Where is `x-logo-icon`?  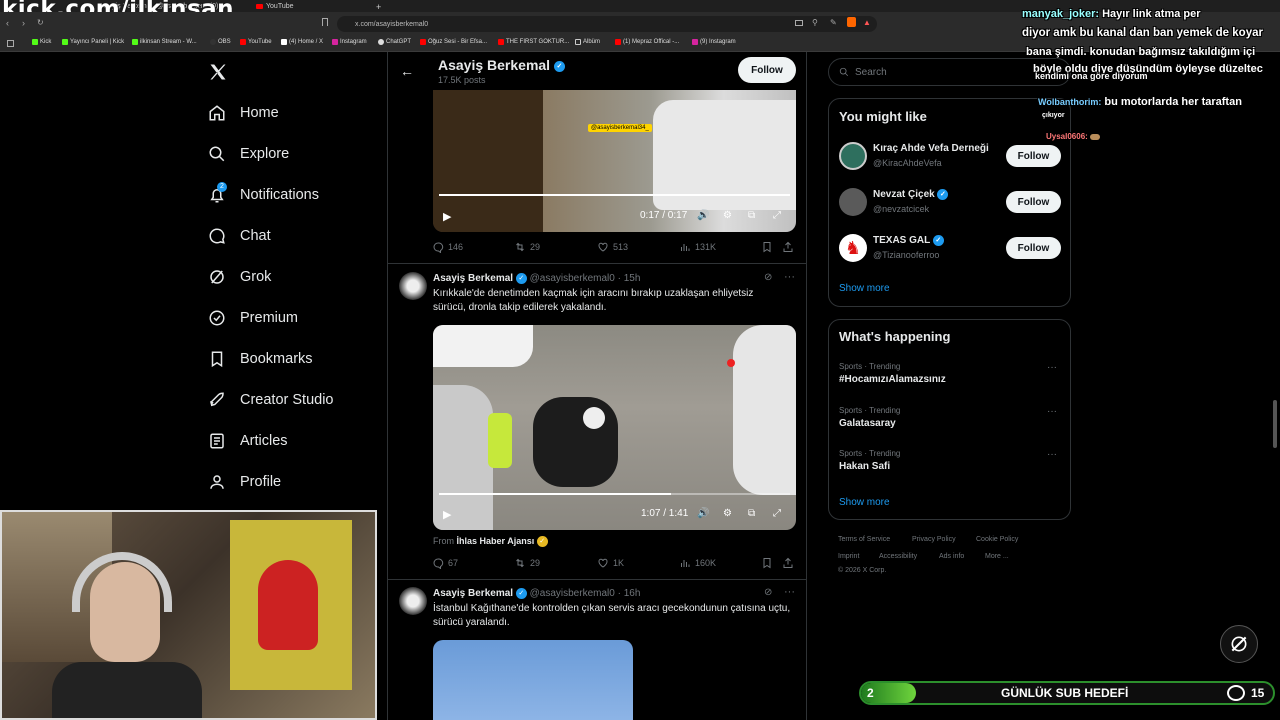
x-logo-icon is located at coordinates (218, 72).